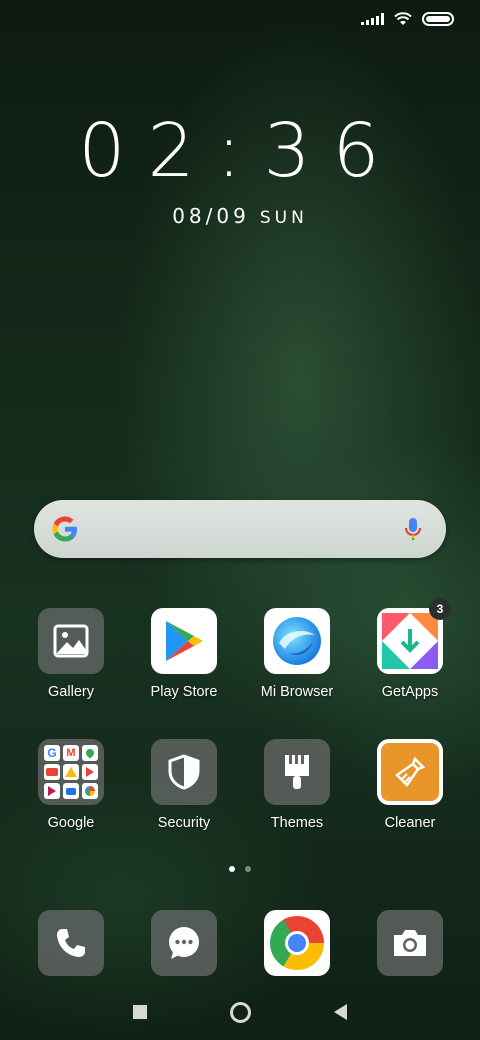 The height and width of the screenshot is (1040, 480). I want to click on gmail-icon: M, so click(71, 753).